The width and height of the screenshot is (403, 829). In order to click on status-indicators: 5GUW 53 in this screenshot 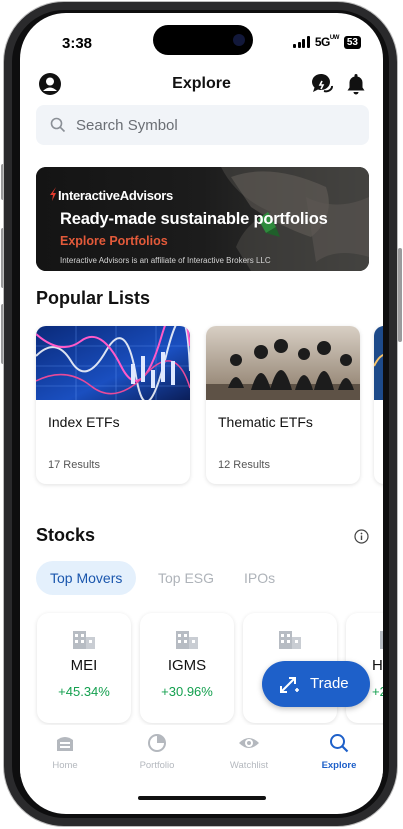, I will do `click(327, 42)`.